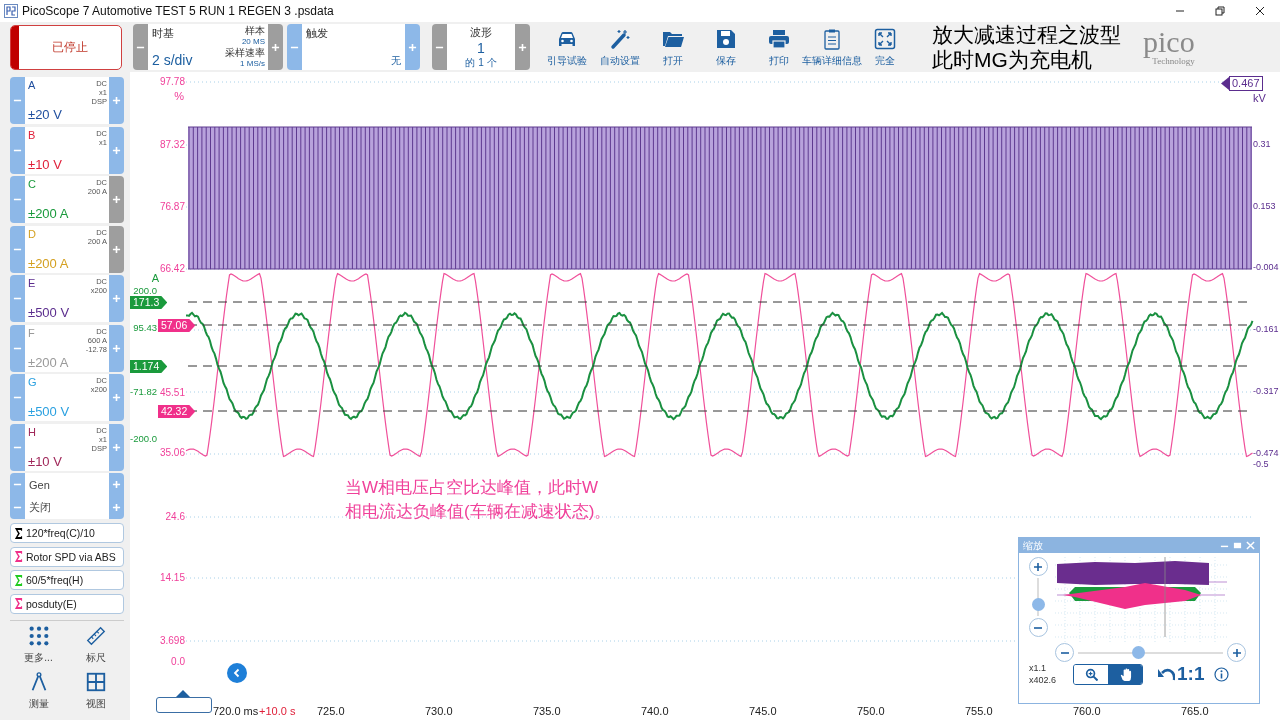 This screenshot has height=720, width=1280. Describe the element at coordinates (175, 516) in the screenshot. I see `axis-tick-label: 24.6` at that location.